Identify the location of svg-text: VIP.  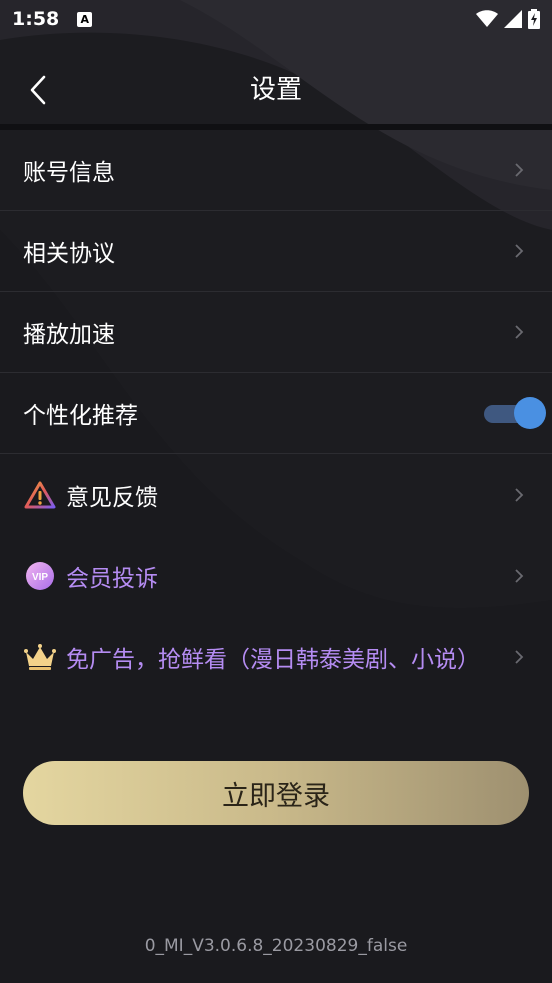
(40, 577).